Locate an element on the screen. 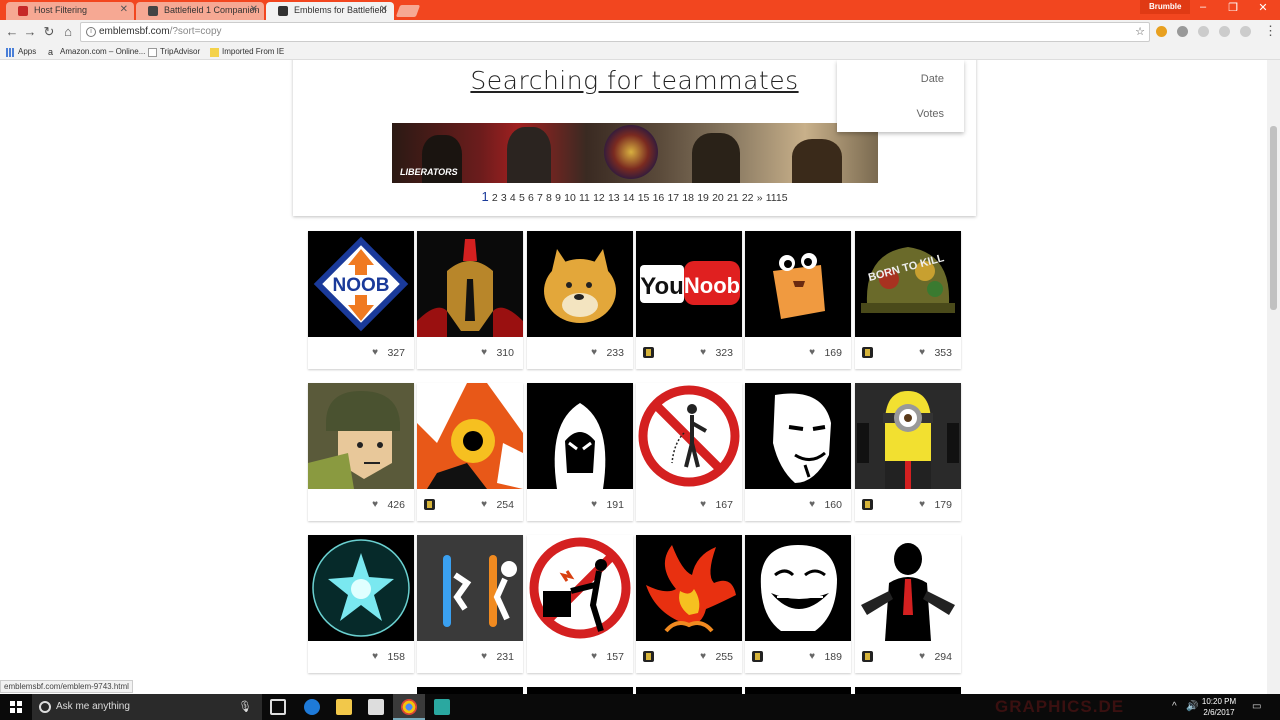 This screenshot has width=1280, height=720. bookmark-star-icon: ☆ is located at coordinates (1140, 32).